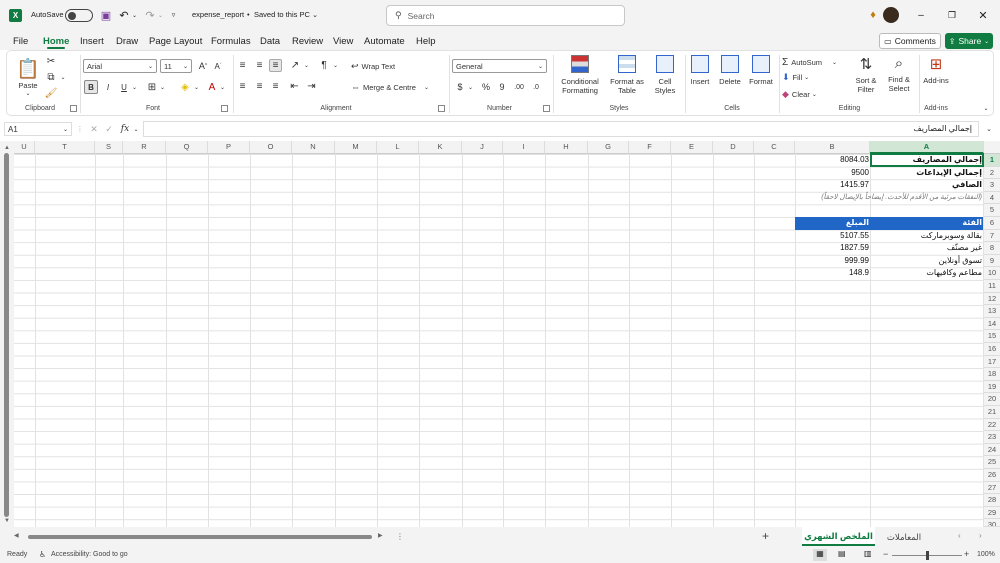 The height and width of the screenshot is (563, 1000). I want to click on vertical-scrollbar: ▲ ▼, so click(7, 334).